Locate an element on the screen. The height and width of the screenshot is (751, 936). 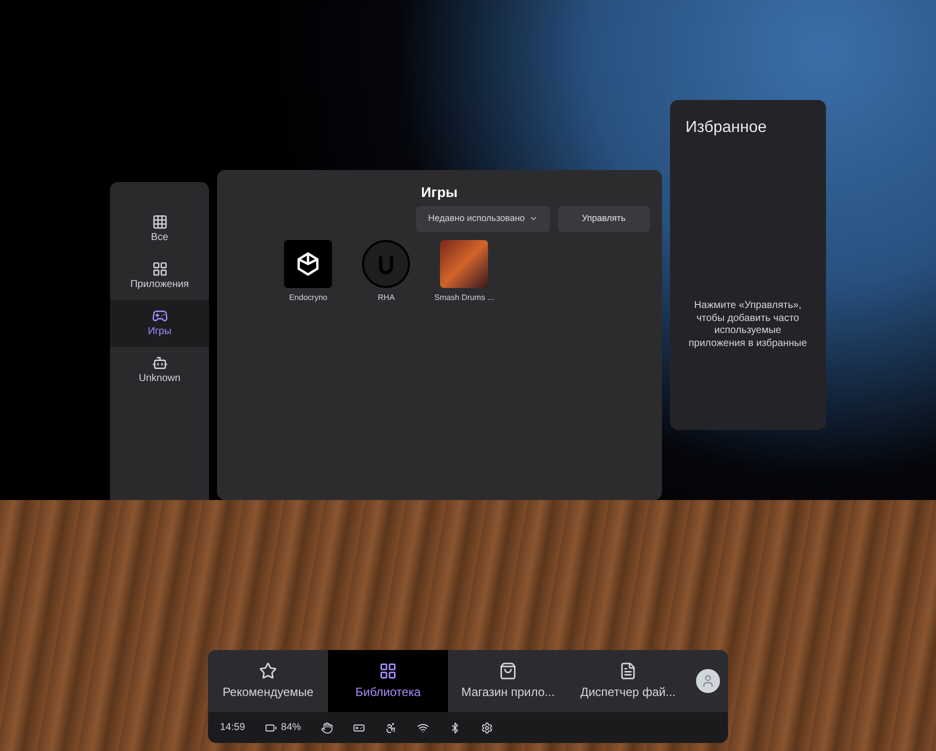
hand-icon is located at coordinates (327, 728).